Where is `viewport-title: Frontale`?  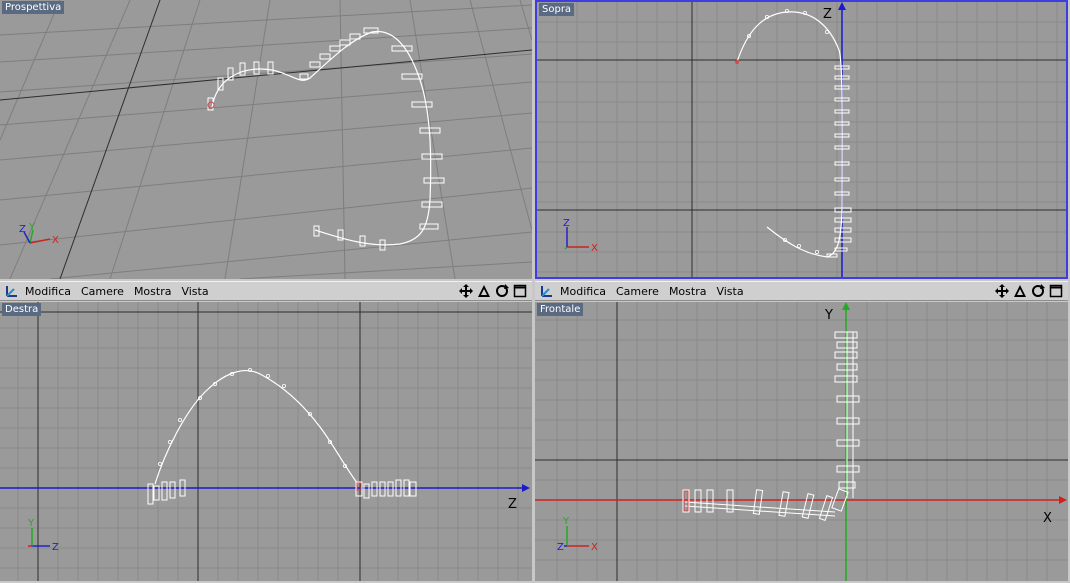 viewport-title: Frontale is located at coordinates (560, 309).